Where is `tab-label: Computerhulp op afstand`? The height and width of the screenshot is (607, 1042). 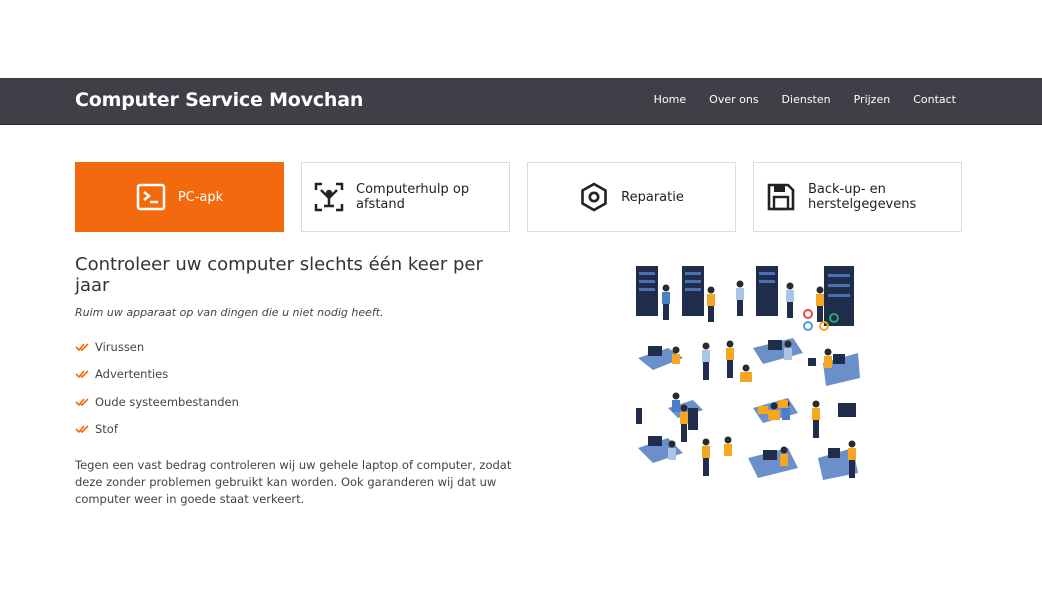
tab-label: Computerhulp op afstand is located at coordinates (413, 197).